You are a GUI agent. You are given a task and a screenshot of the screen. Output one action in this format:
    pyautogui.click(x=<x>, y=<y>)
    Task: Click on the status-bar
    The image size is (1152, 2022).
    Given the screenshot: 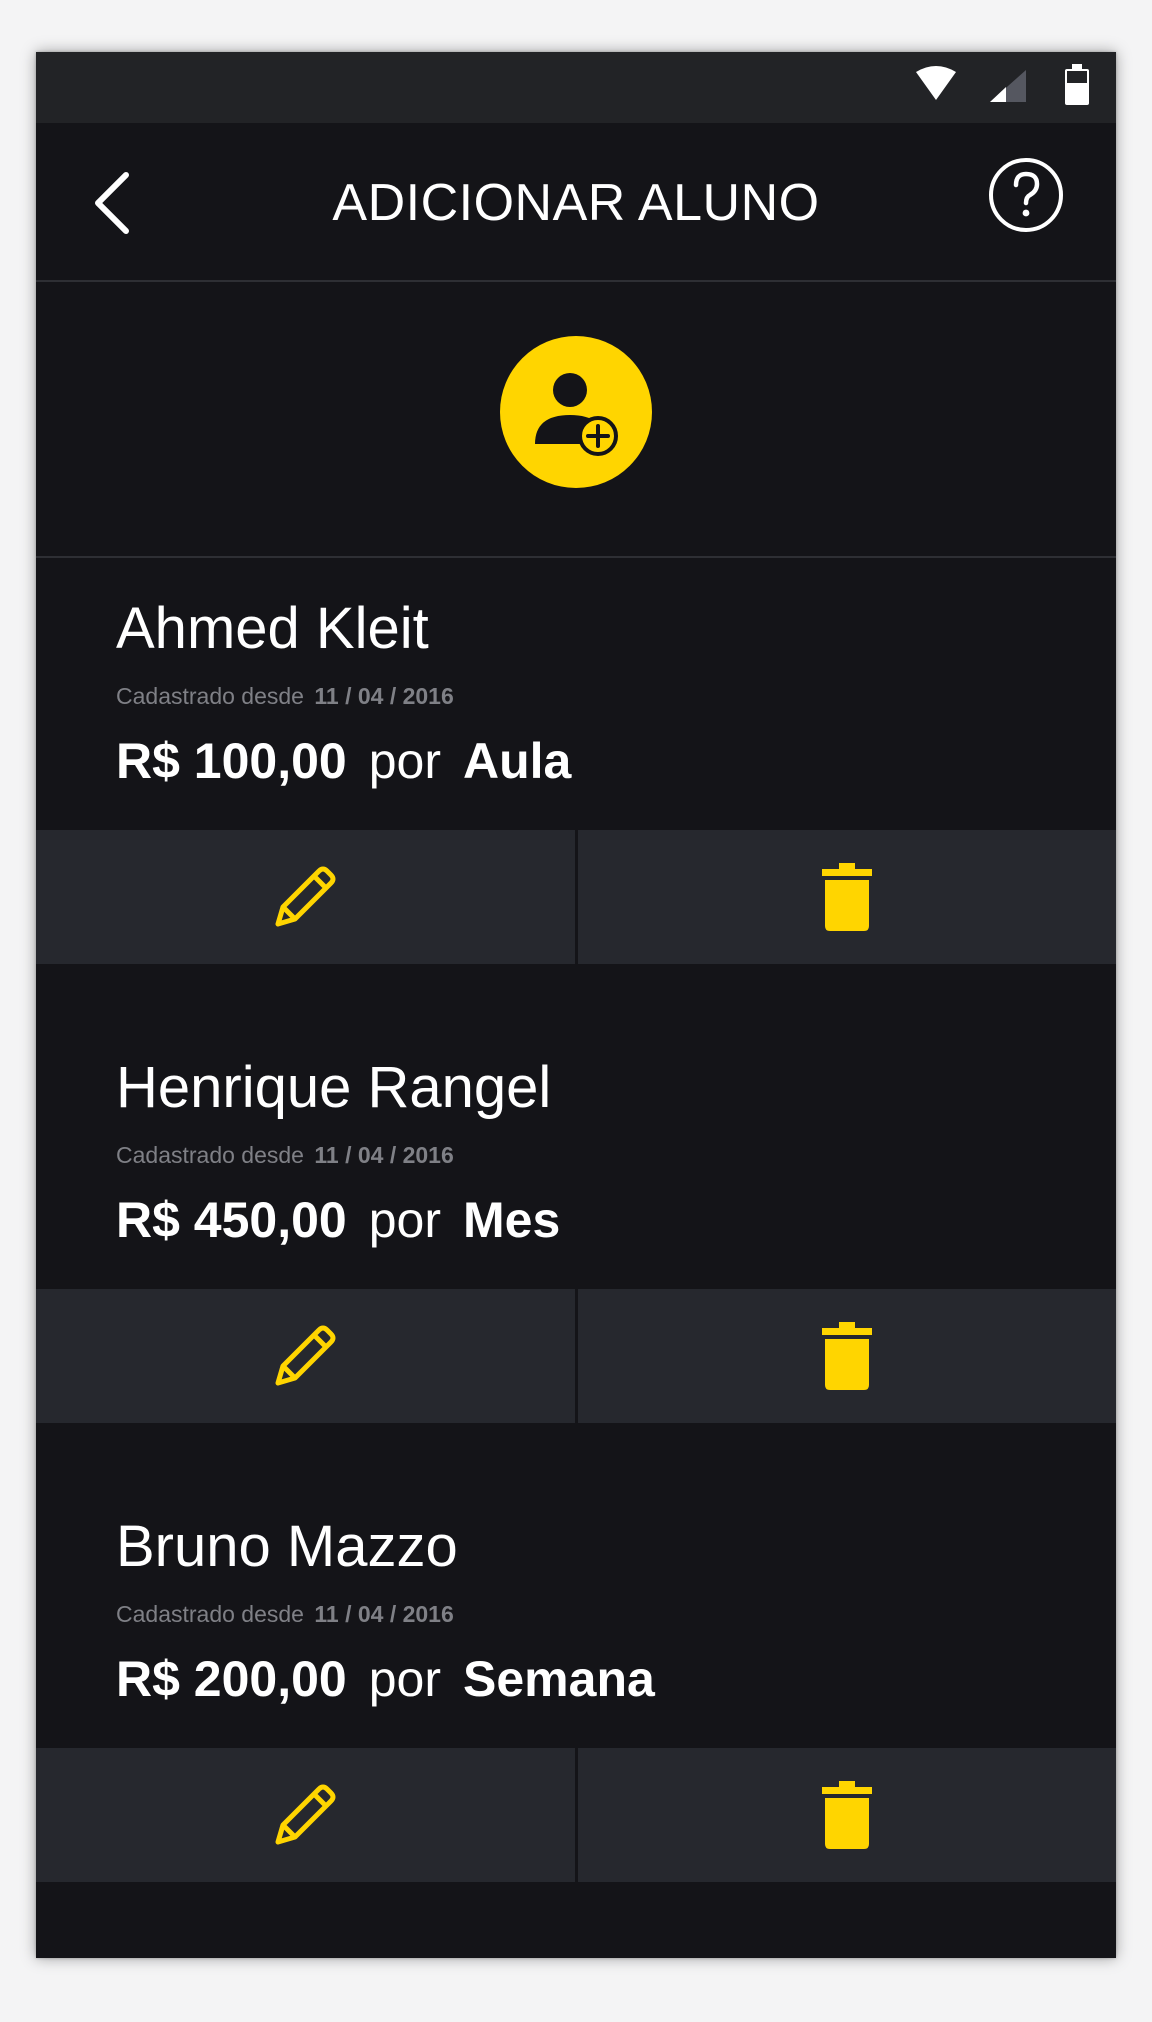 What is the action you would take?
    pyautogui.click(x=576, y=87)
    